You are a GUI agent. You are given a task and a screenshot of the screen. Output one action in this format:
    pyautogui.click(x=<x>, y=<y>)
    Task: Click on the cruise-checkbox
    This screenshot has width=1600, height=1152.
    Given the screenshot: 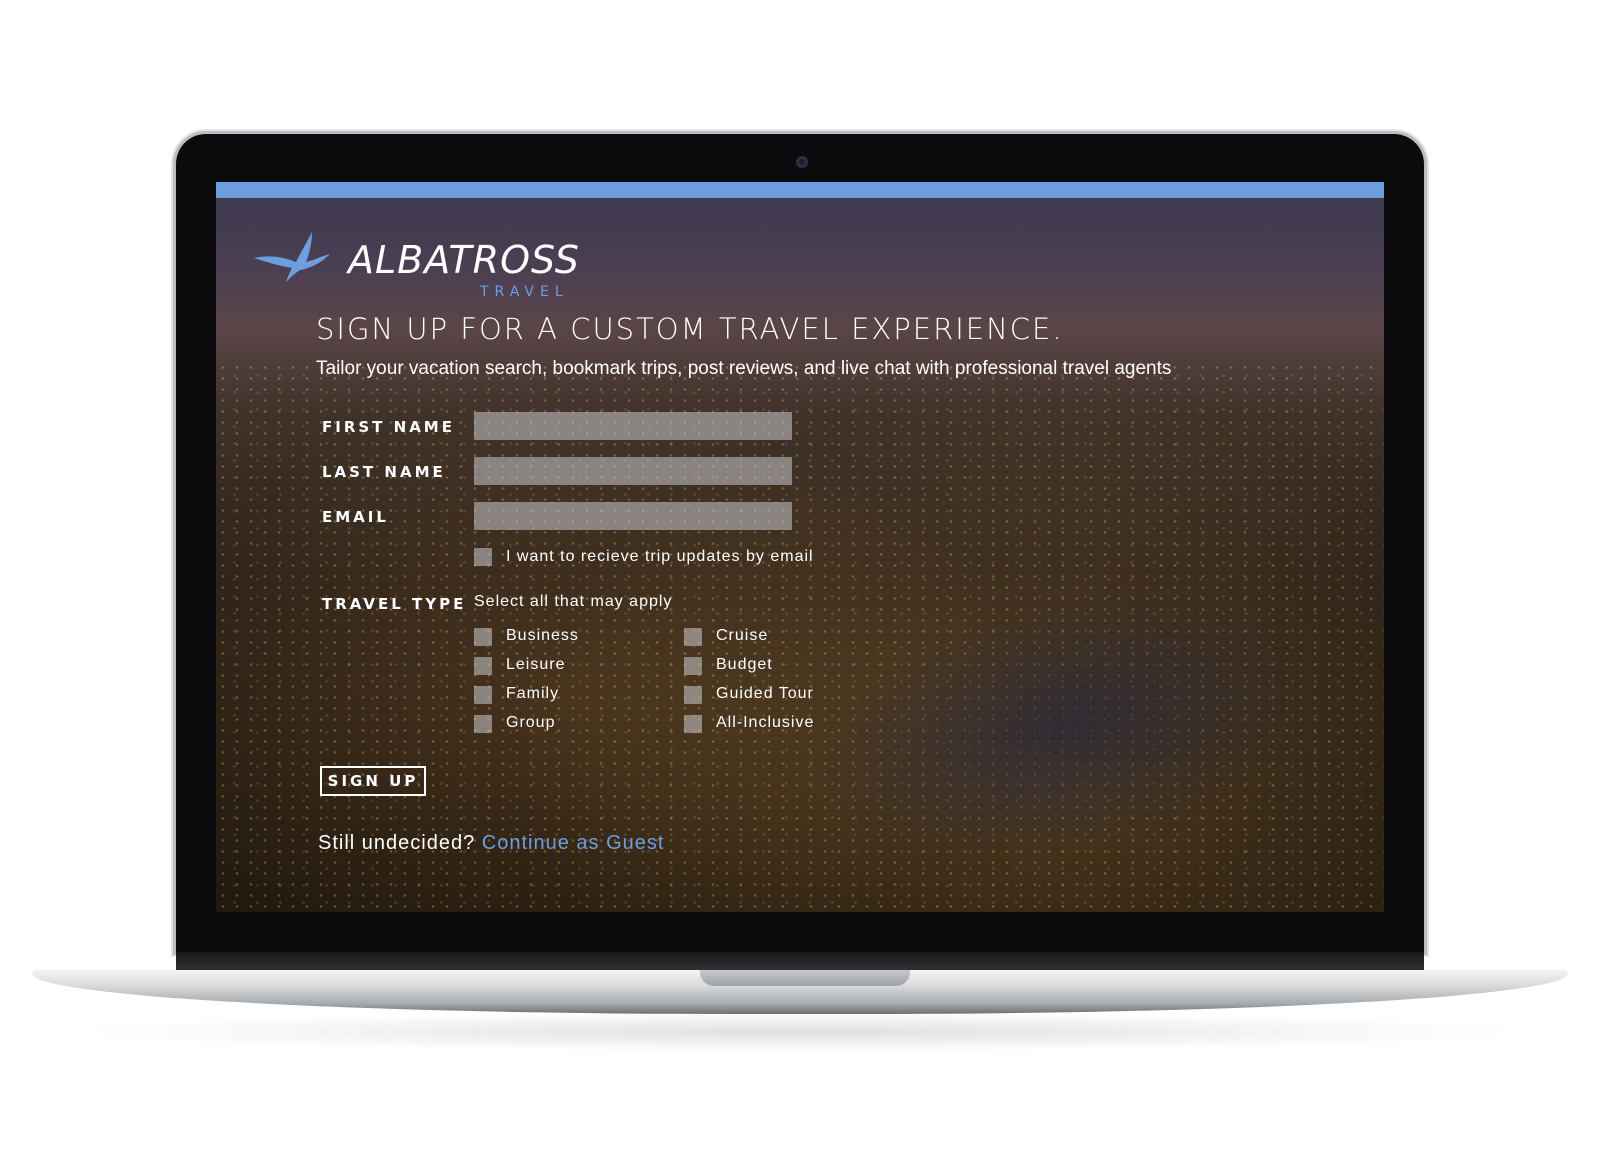 What is the action you would take?
    pyautogui.click(x=693, y=637)
    